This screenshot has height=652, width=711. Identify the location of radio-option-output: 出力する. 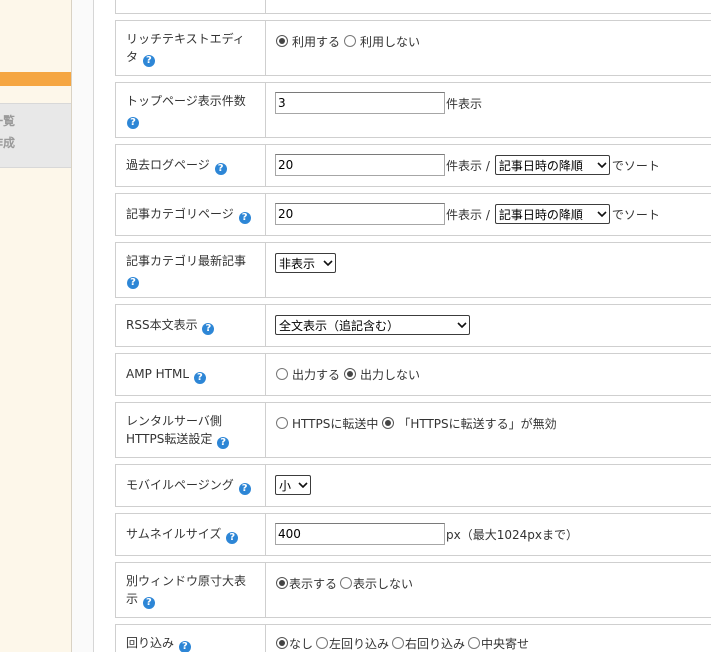
(307, 374).